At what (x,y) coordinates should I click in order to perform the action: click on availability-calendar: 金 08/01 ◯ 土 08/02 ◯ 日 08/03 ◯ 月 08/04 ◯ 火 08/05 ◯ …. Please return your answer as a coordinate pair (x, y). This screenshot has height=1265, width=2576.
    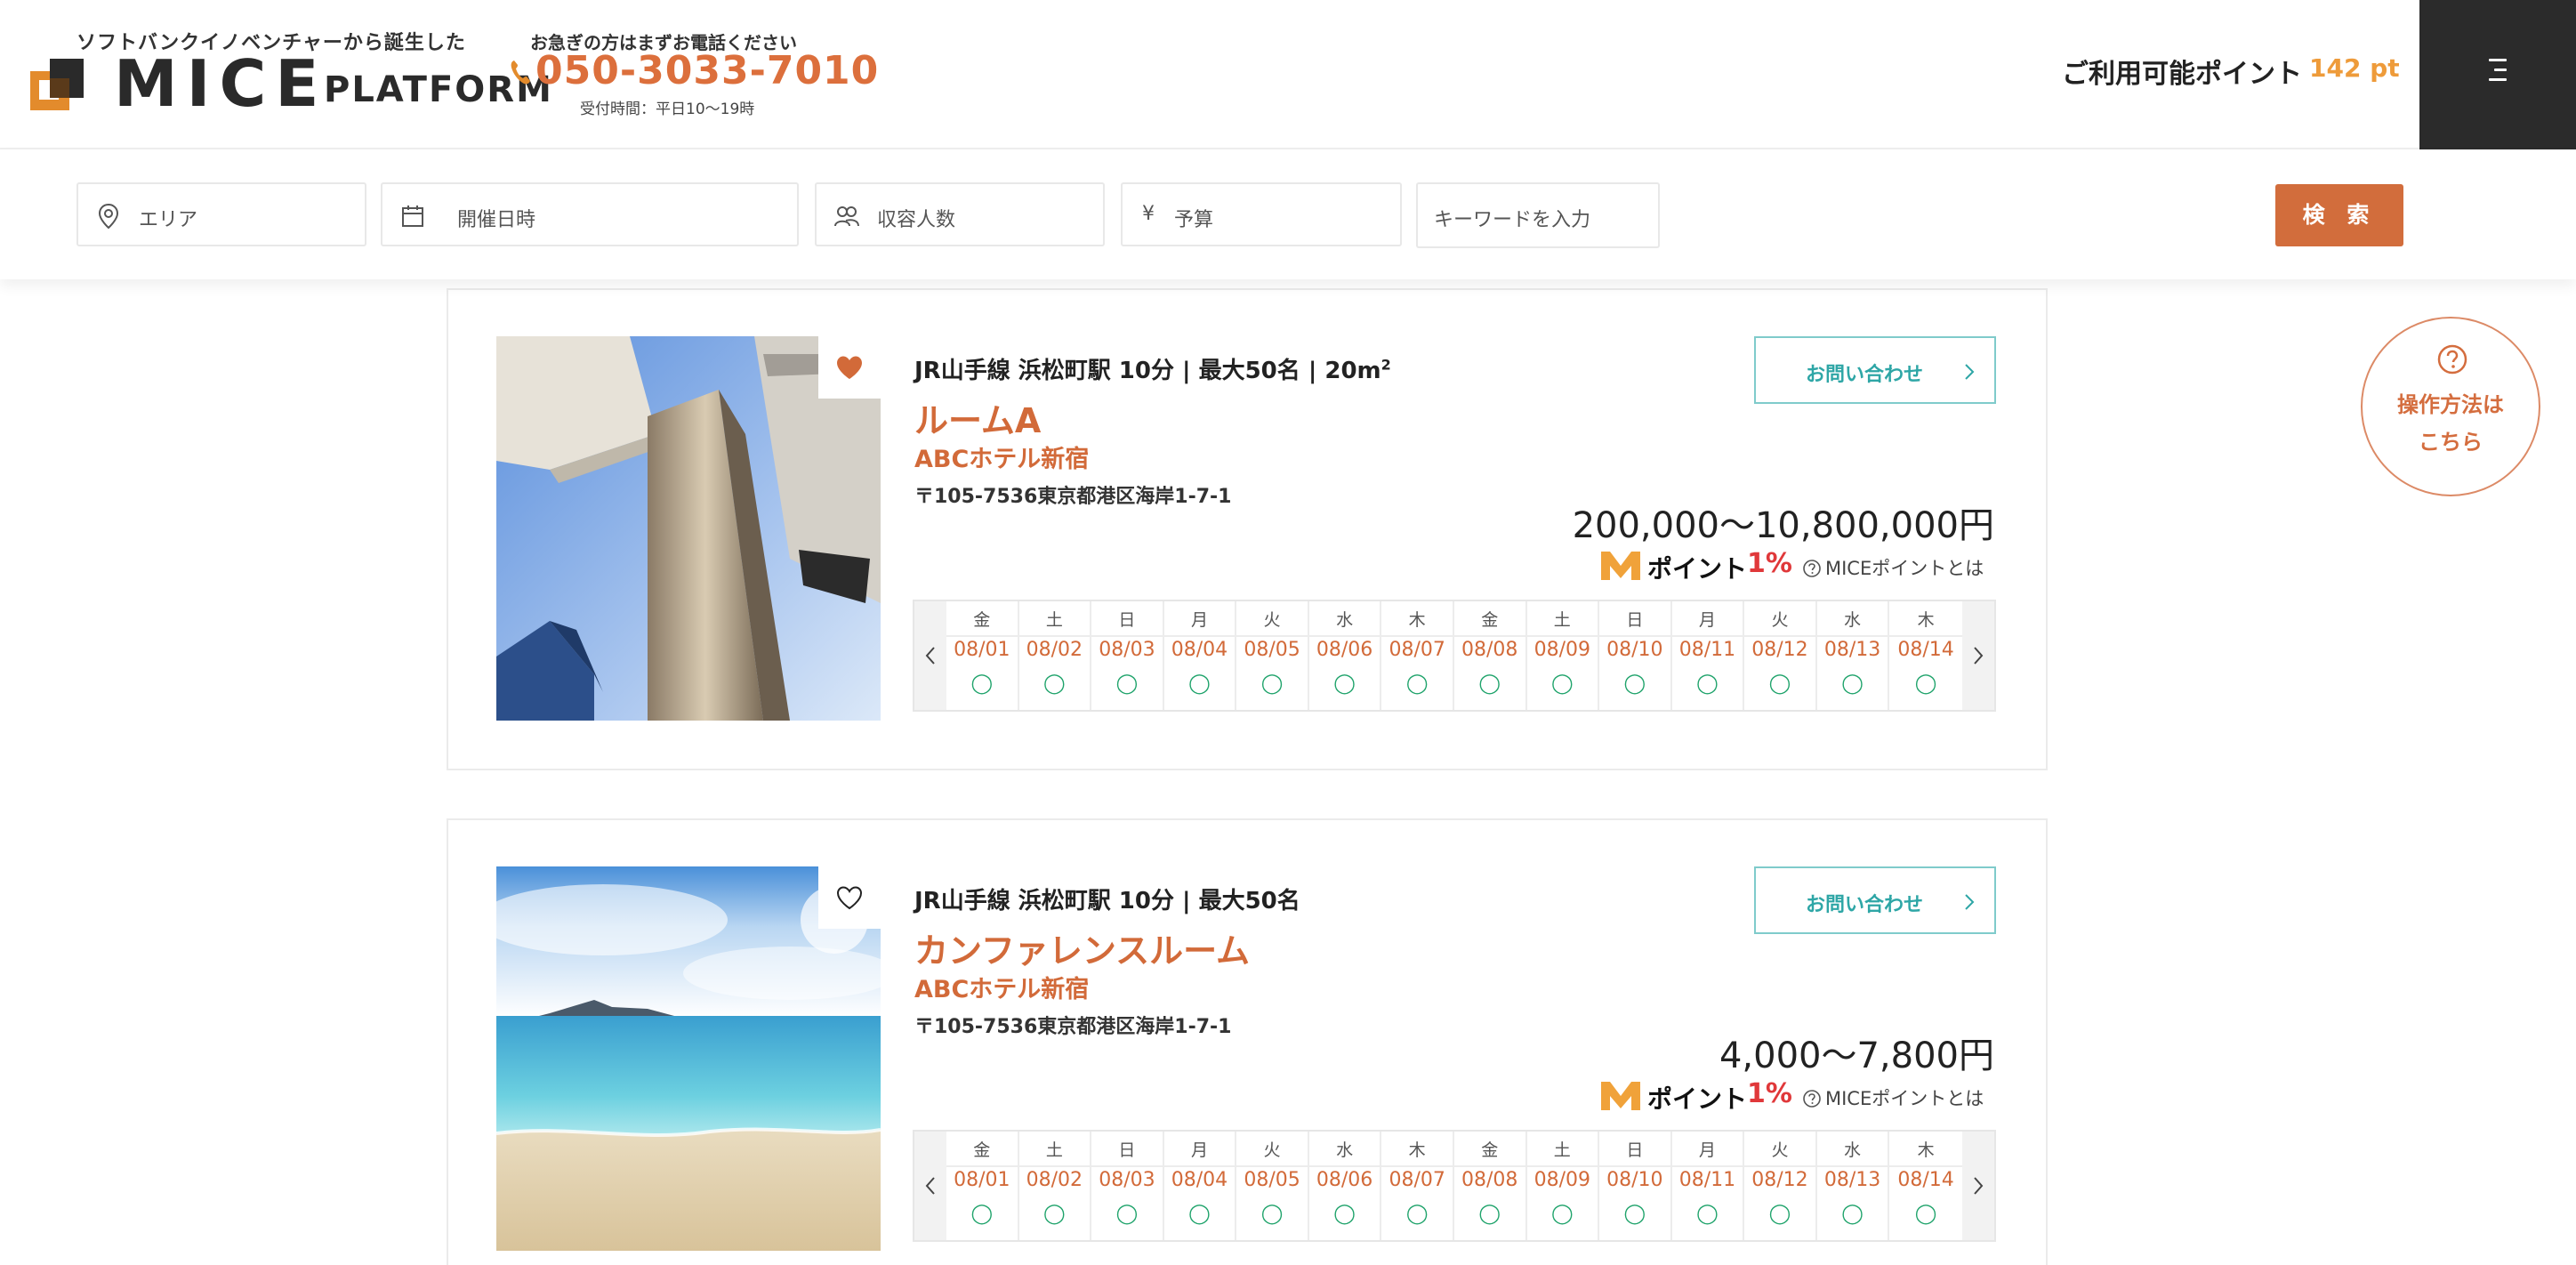
    Looking at the image, I should click on (1454, 1186).